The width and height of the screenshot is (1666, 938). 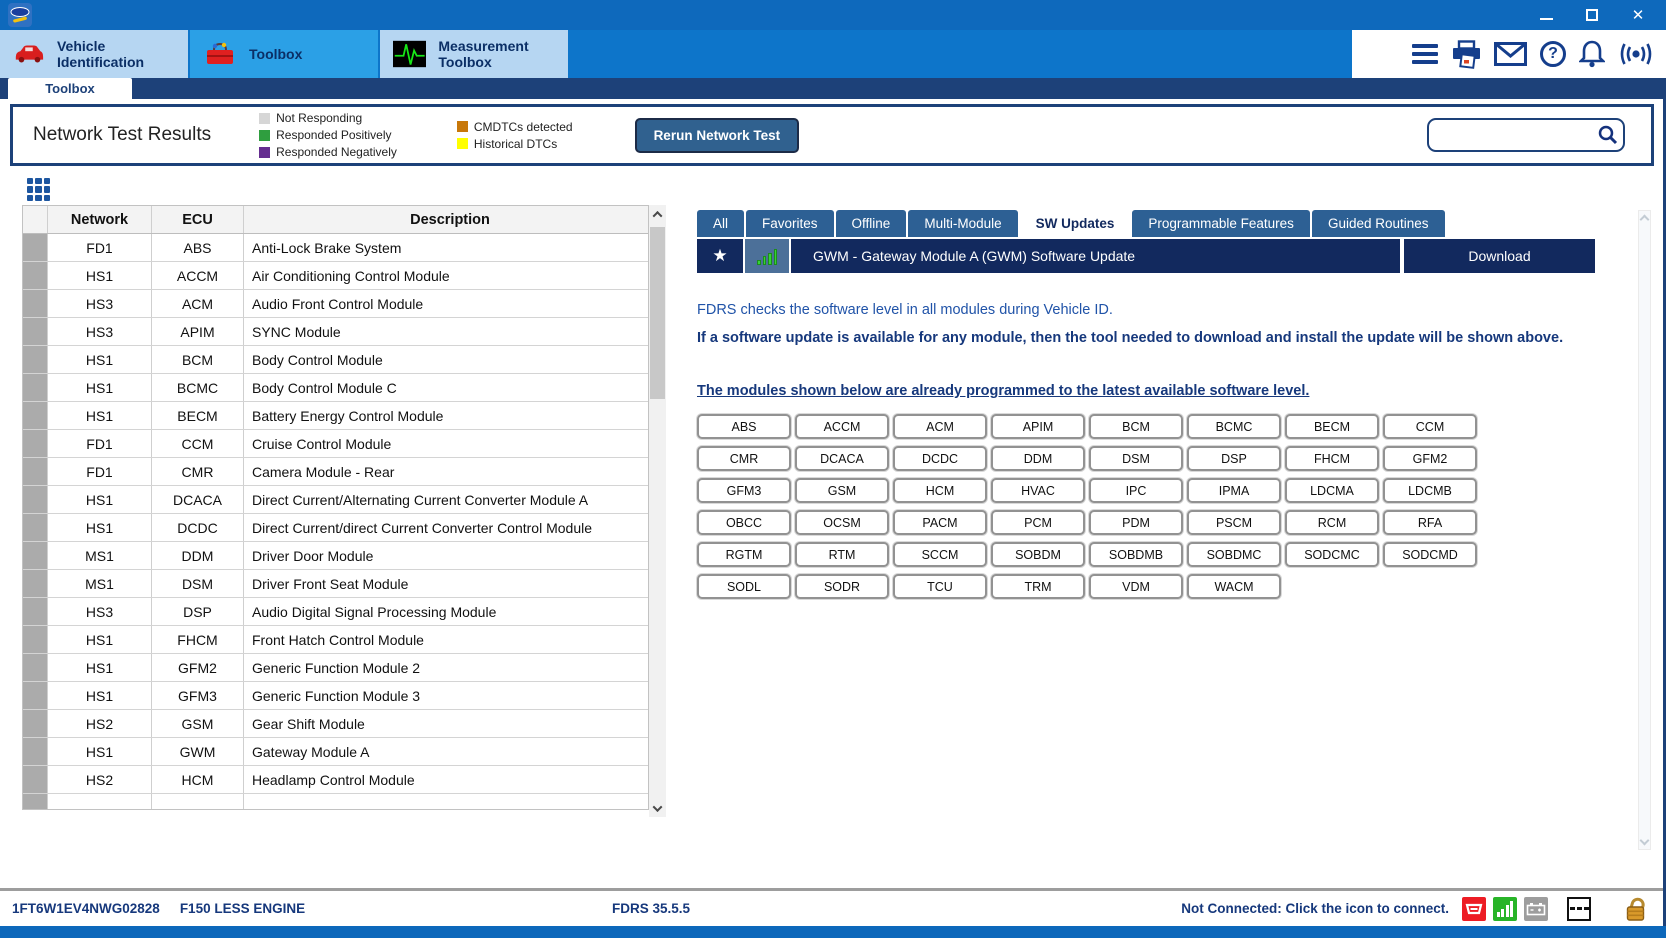 I want to click on module-button-accm: ACCM, so click(x=842, y=426).